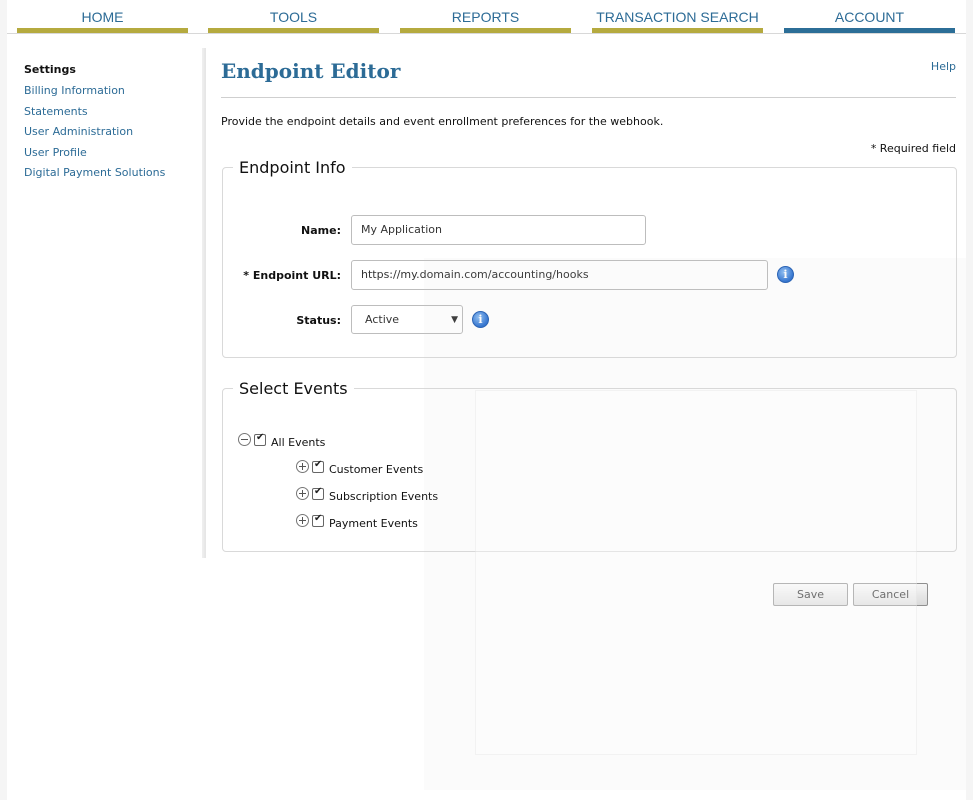  I want to click on all-events-label: All Events, so click(298, 442).